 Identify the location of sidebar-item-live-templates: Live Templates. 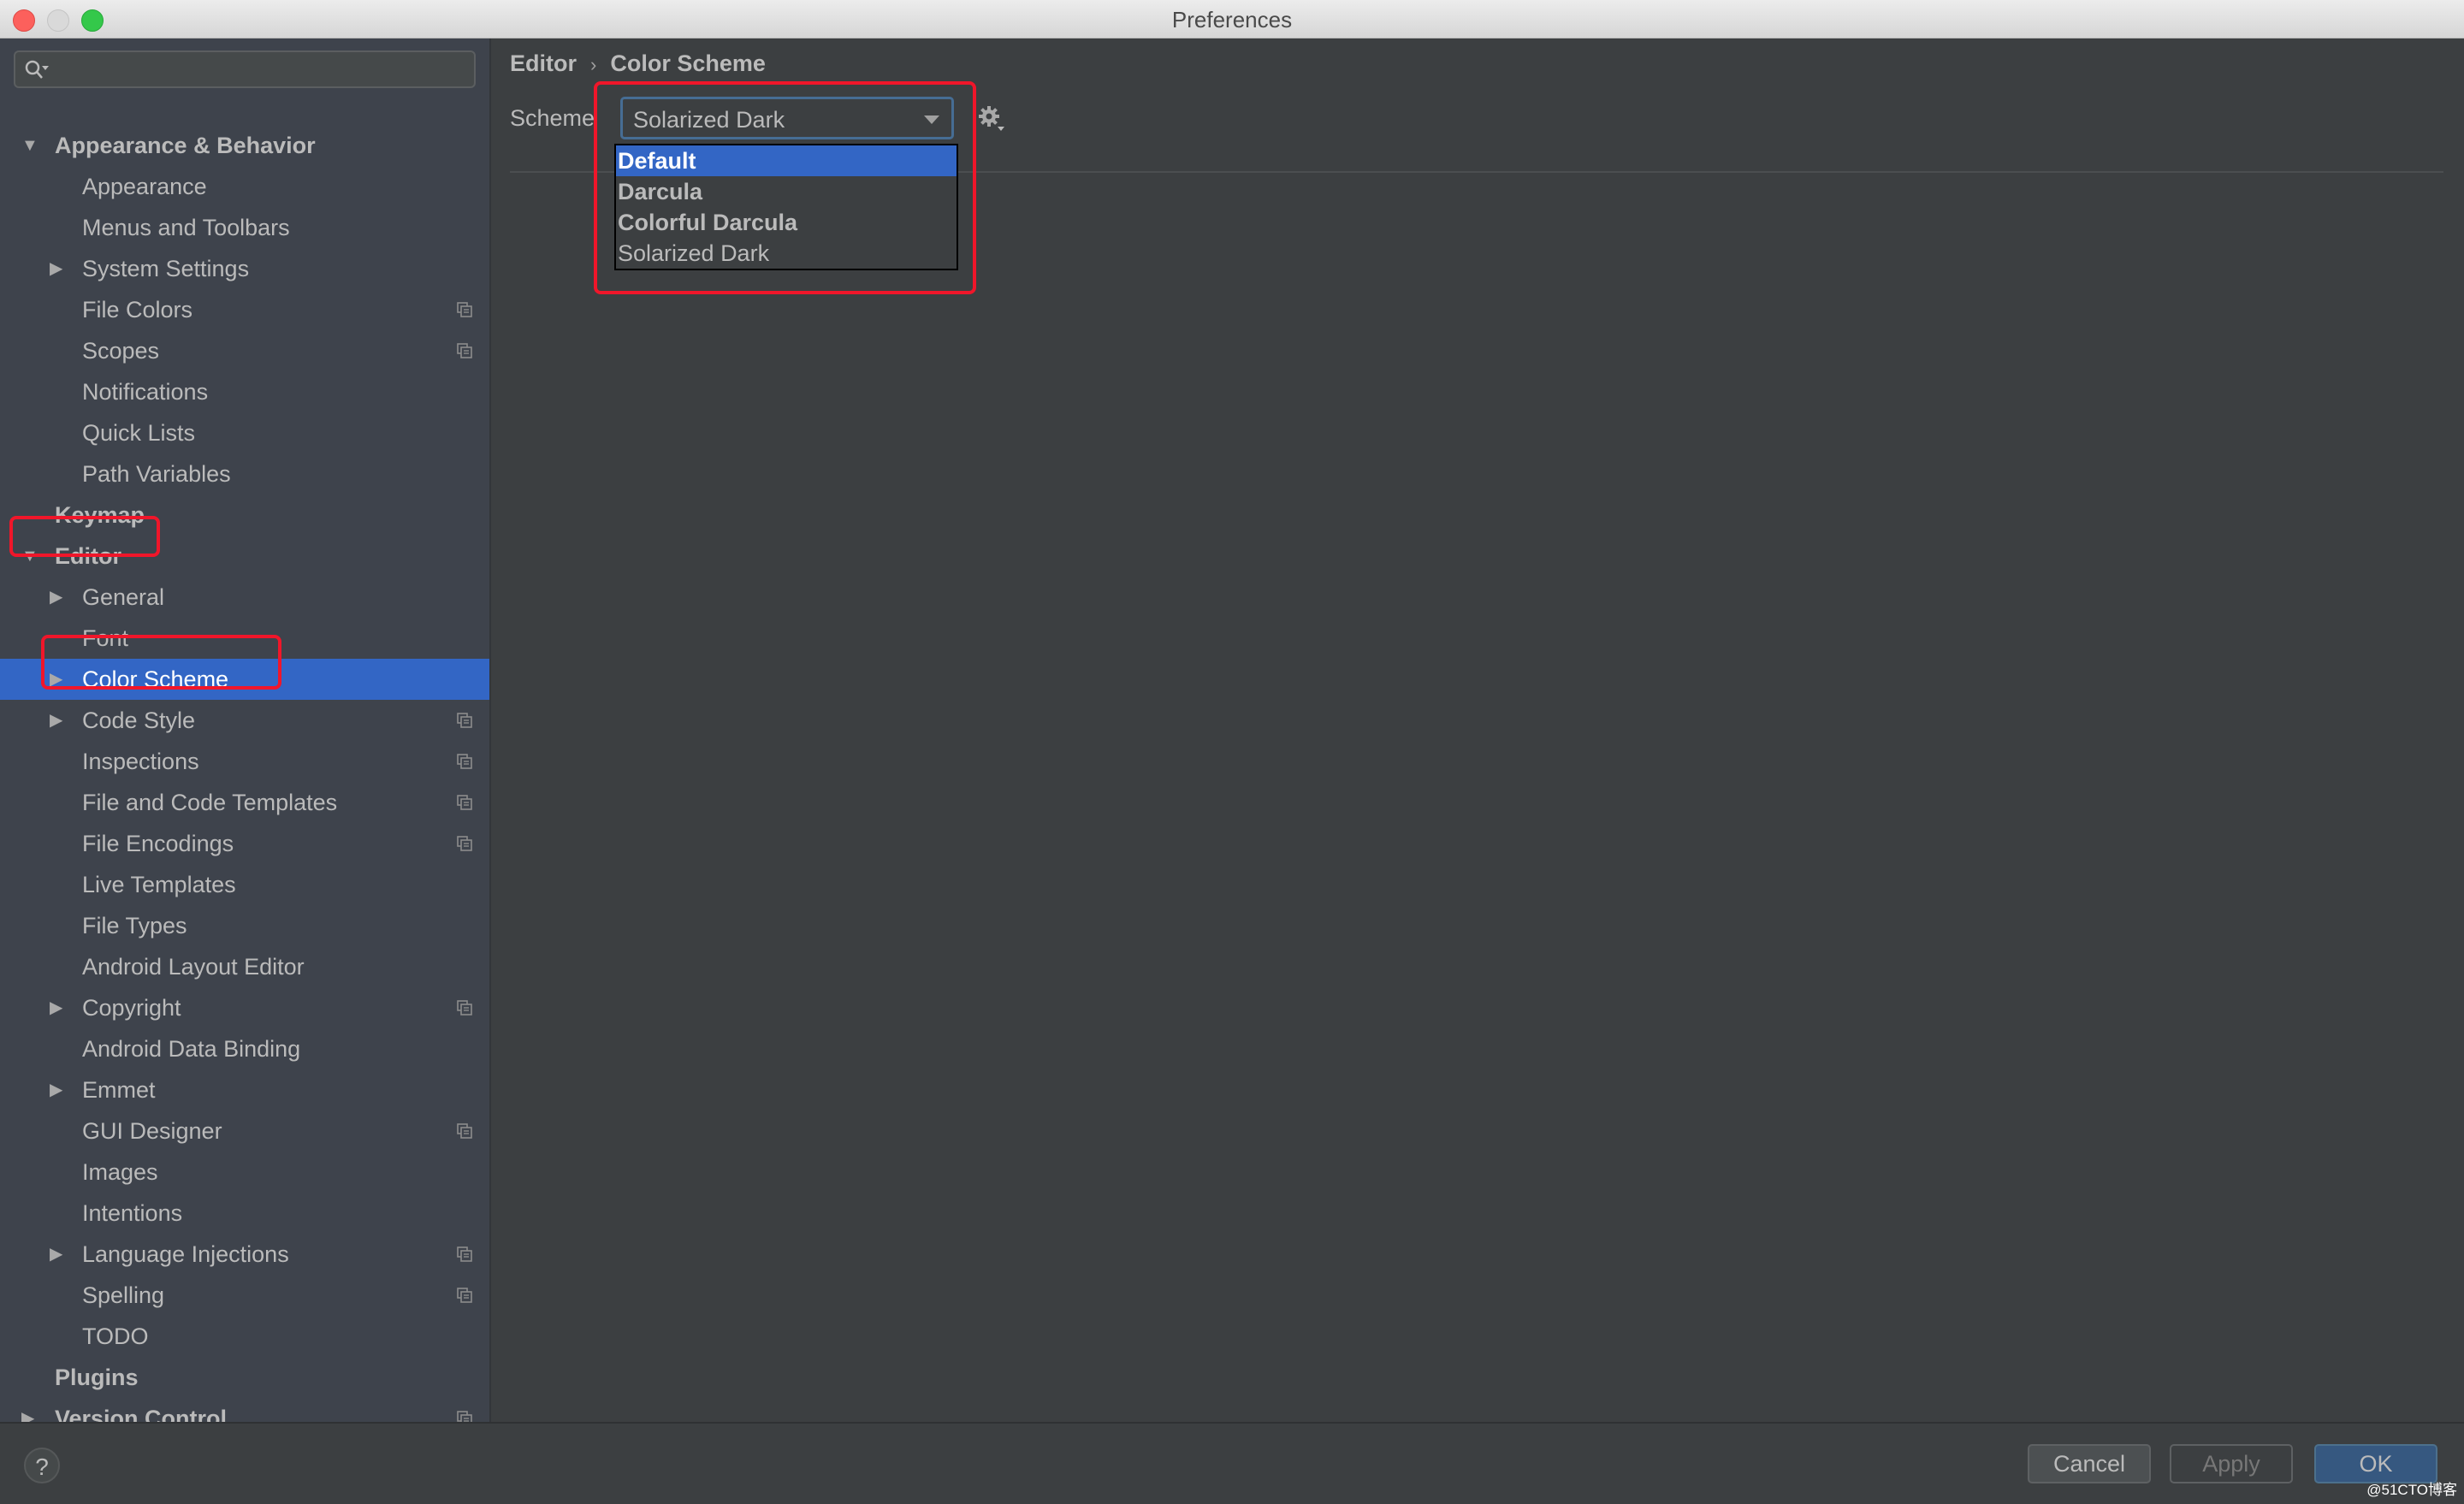
(244, 885).